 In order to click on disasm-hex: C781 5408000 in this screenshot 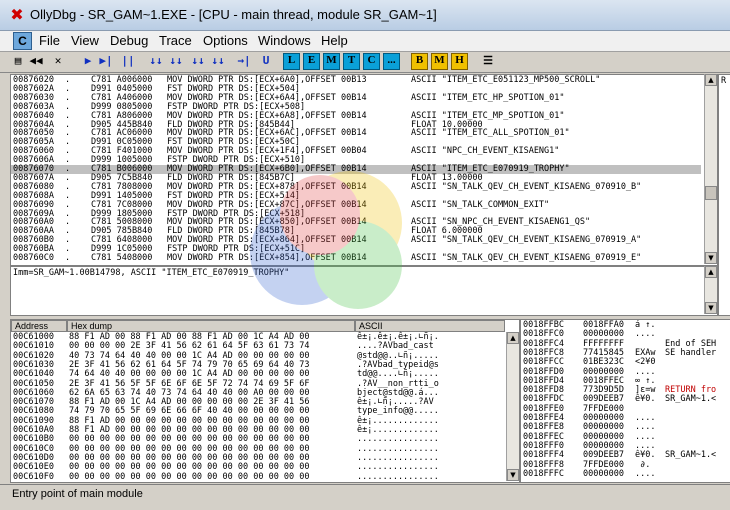, I will do `click(122, 258)`.